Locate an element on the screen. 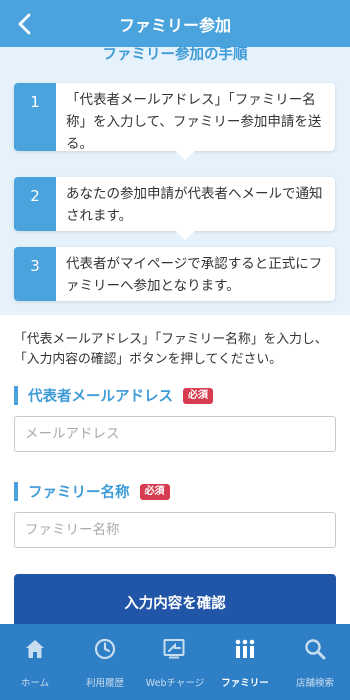 This screenshot has height=700, width=350. nav-label: 利用履歴 is located at coordinates (104, 683).